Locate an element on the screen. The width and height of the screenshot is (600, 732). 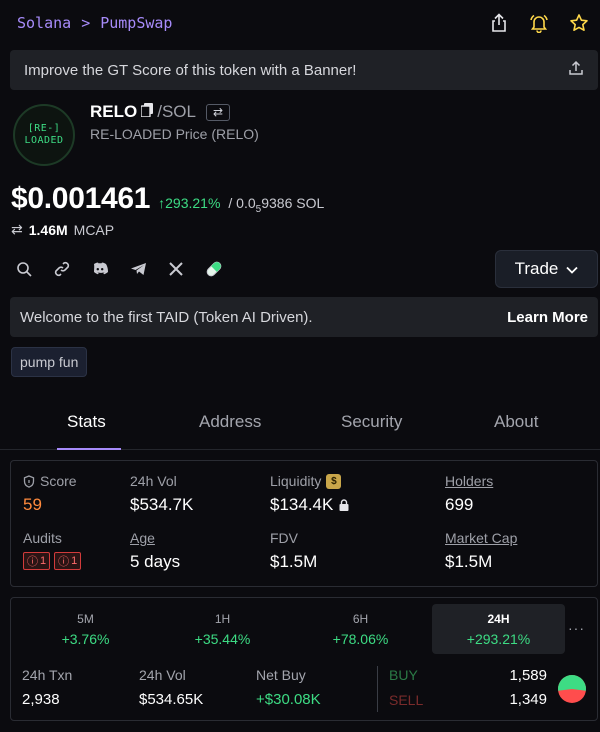
buy-sell-pie is located at coordinates (572, 689).